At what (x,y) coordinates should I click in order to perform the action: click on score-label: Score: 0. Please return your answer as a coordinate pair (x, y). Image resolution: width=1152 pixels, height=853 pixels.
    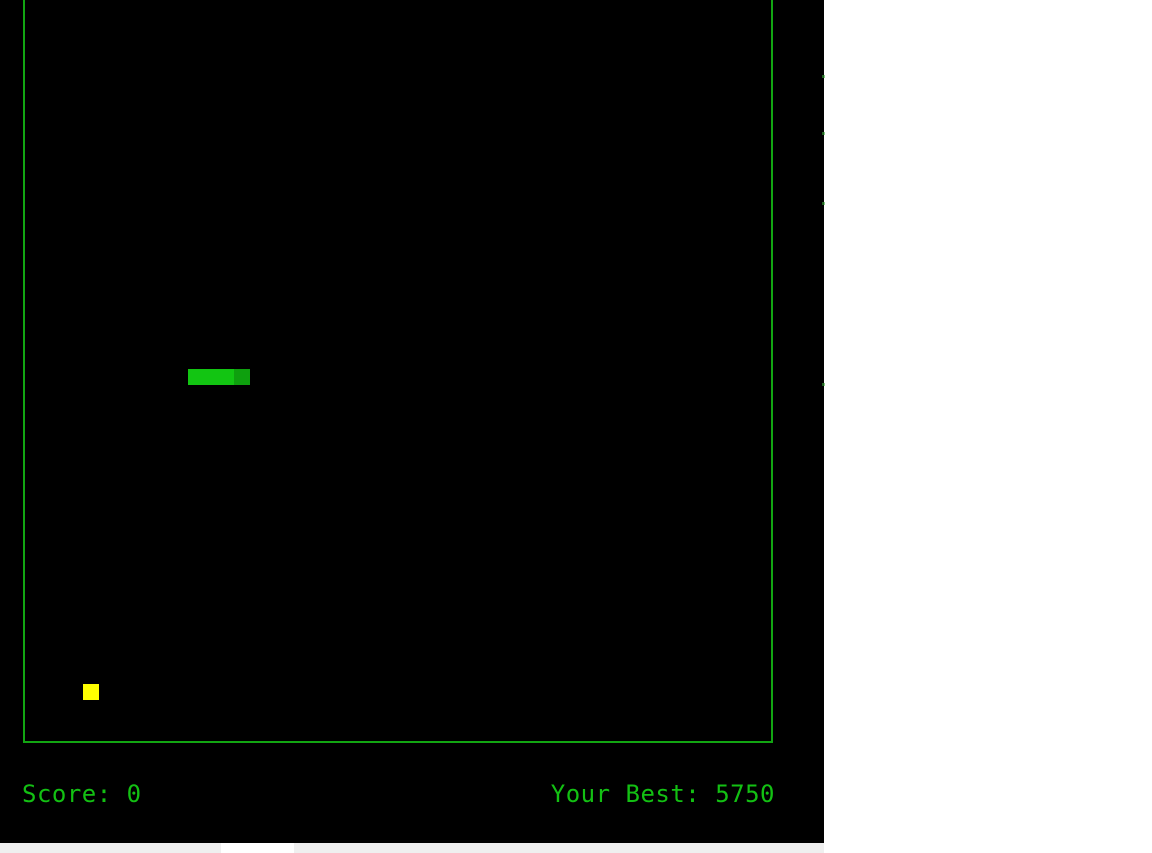
    Looking at the image, I should click on (82, 794).